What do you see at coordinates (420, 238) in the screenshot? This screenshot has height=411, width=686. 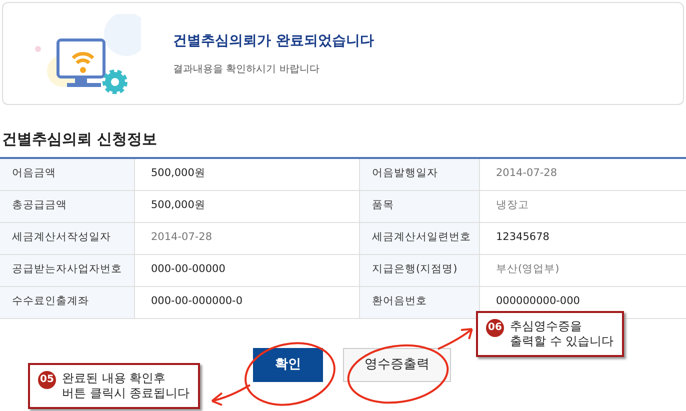 I see `table-header-cell: 세금계산서일련번호` at bounding box center [420, 238].